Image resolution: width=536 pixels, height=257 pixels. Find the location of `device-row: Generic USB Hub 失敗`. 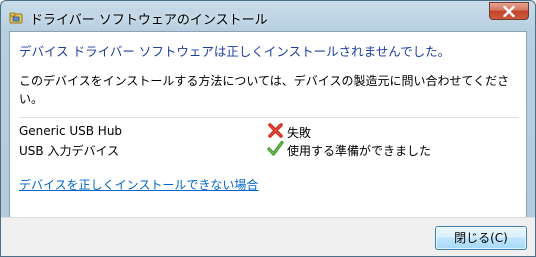

device-row: Generic USB Hub 失敗 is located at coordinates (269, 131).